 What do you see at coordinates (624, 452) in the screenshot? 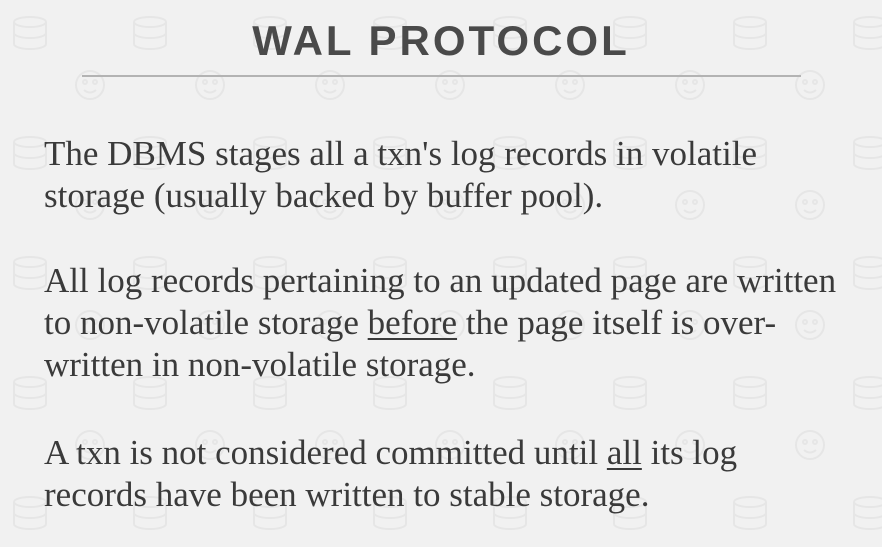
I see `emphasis-all: all` at bounding box center [624, 452].